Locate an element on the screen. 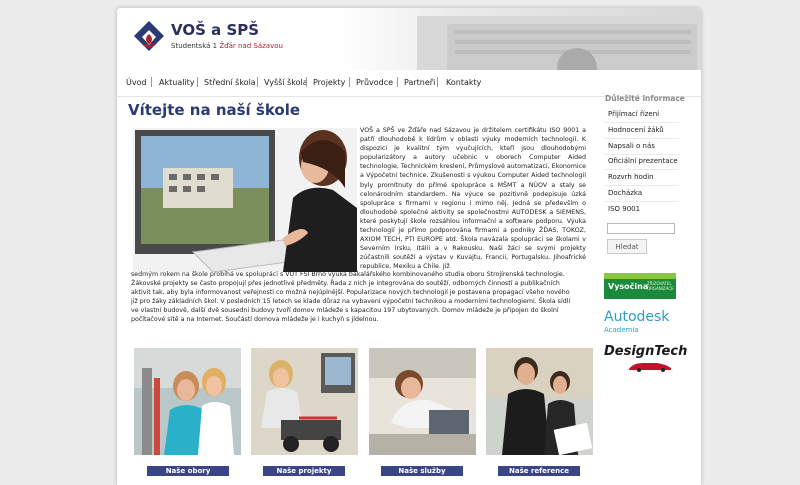 The height and width of the screenshot is (485, 800). address-street: Studentská 1 is located at coordinates (194, 46).